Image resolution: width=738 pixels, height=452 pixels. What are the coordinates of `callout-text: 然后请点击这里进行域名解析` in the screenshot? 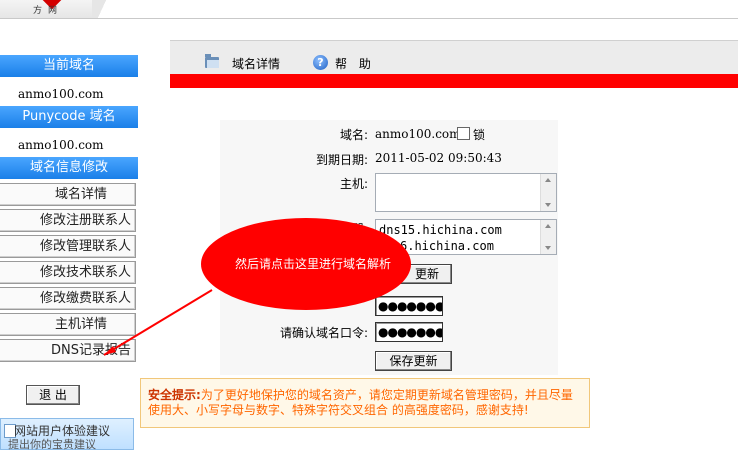 It's located at (312, 264).